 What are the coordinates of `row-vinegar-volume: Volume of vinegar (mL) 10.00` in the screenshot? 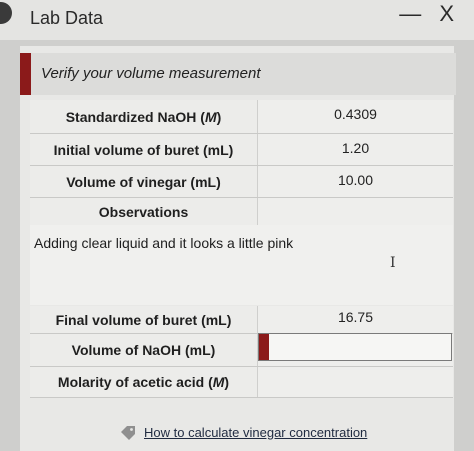 It's located at (241, 182).